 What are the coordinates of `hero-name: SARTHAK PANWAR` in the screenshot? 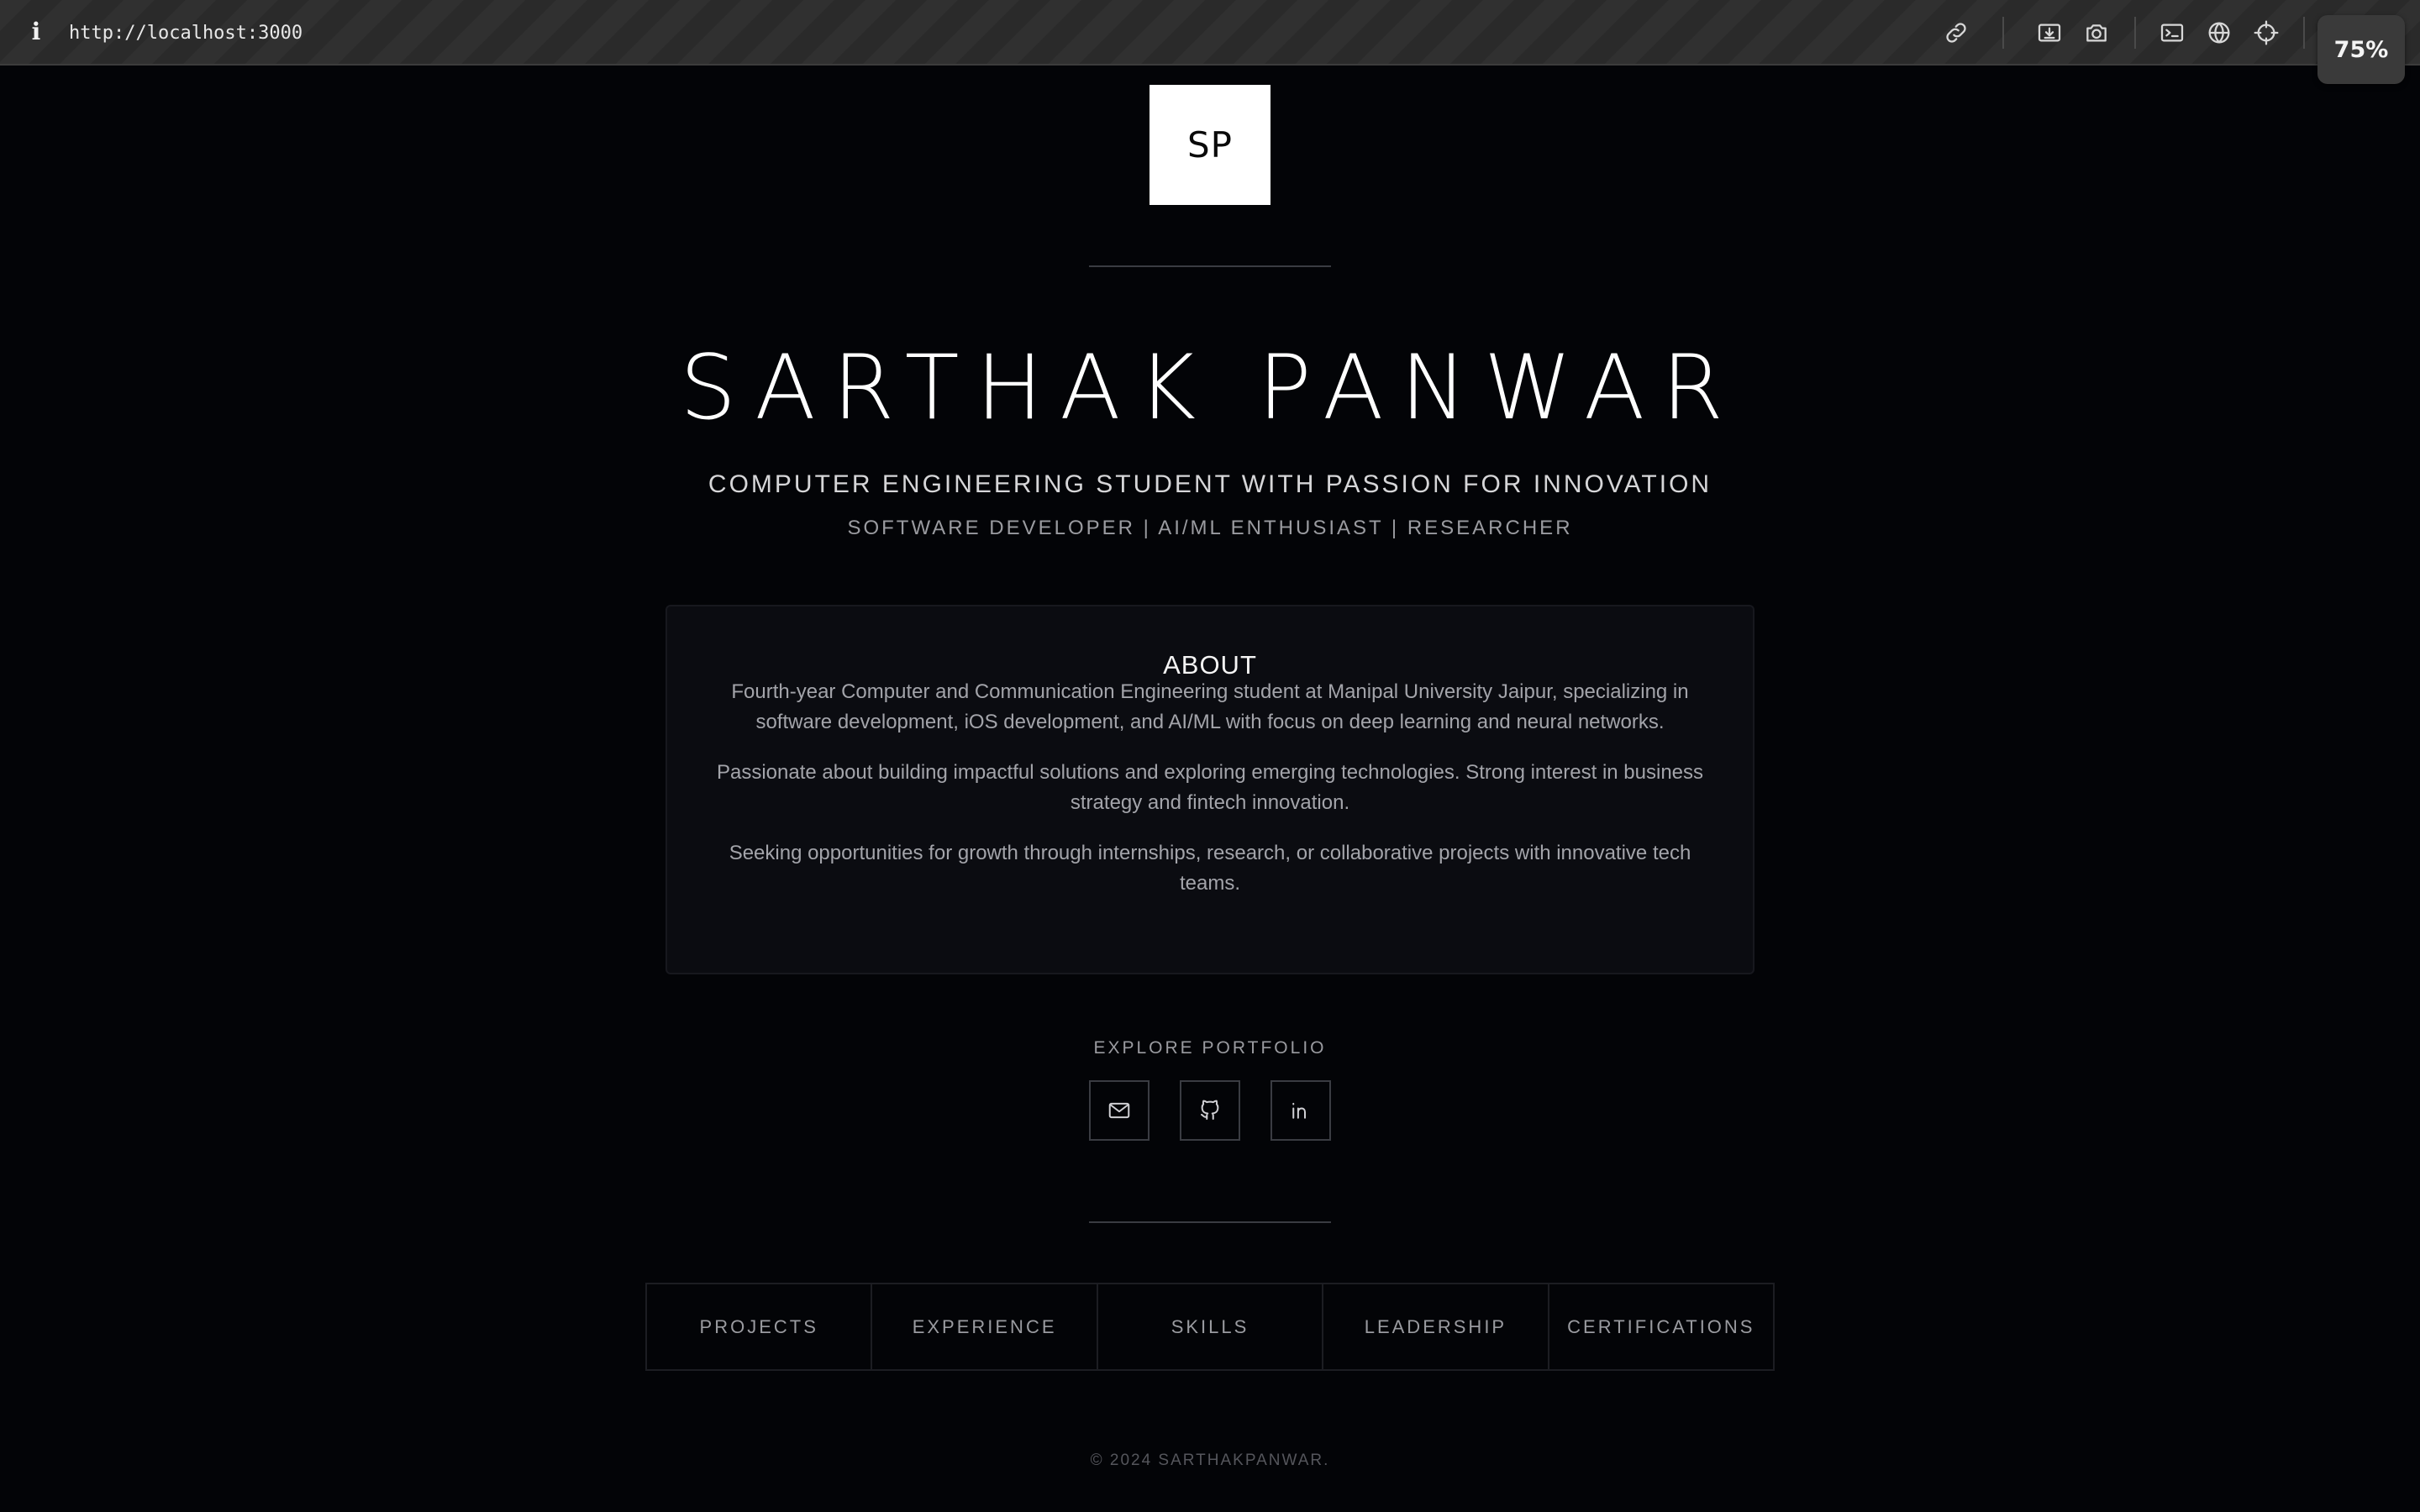 It's located at (1209, 387).